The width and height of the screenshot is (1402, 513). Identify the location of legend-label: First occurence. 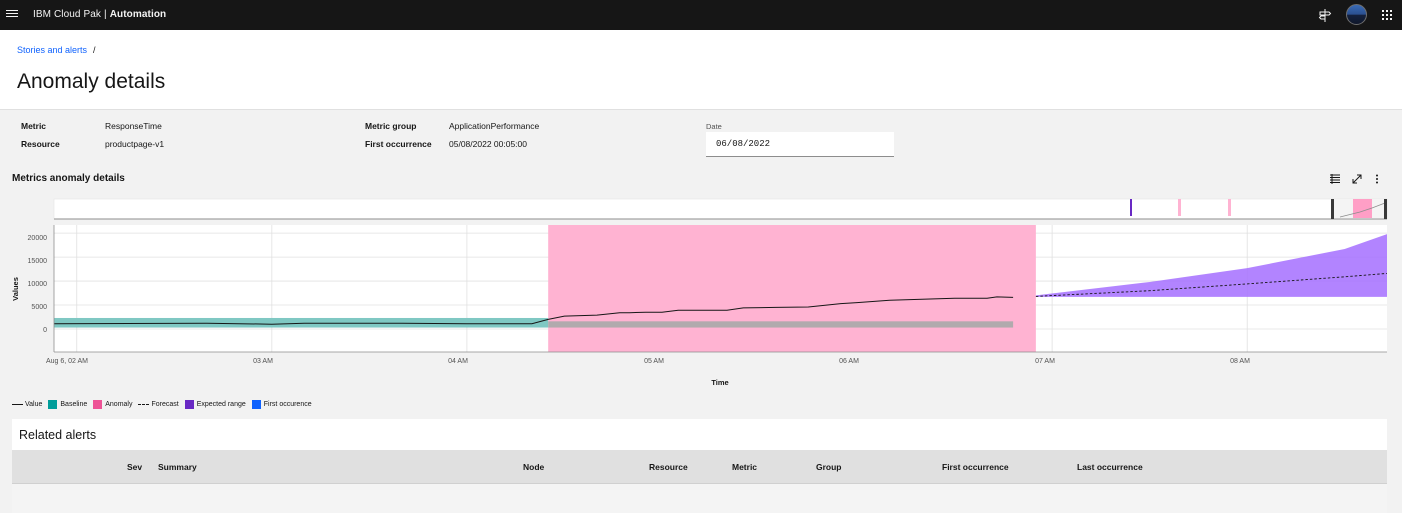
(287, 404).